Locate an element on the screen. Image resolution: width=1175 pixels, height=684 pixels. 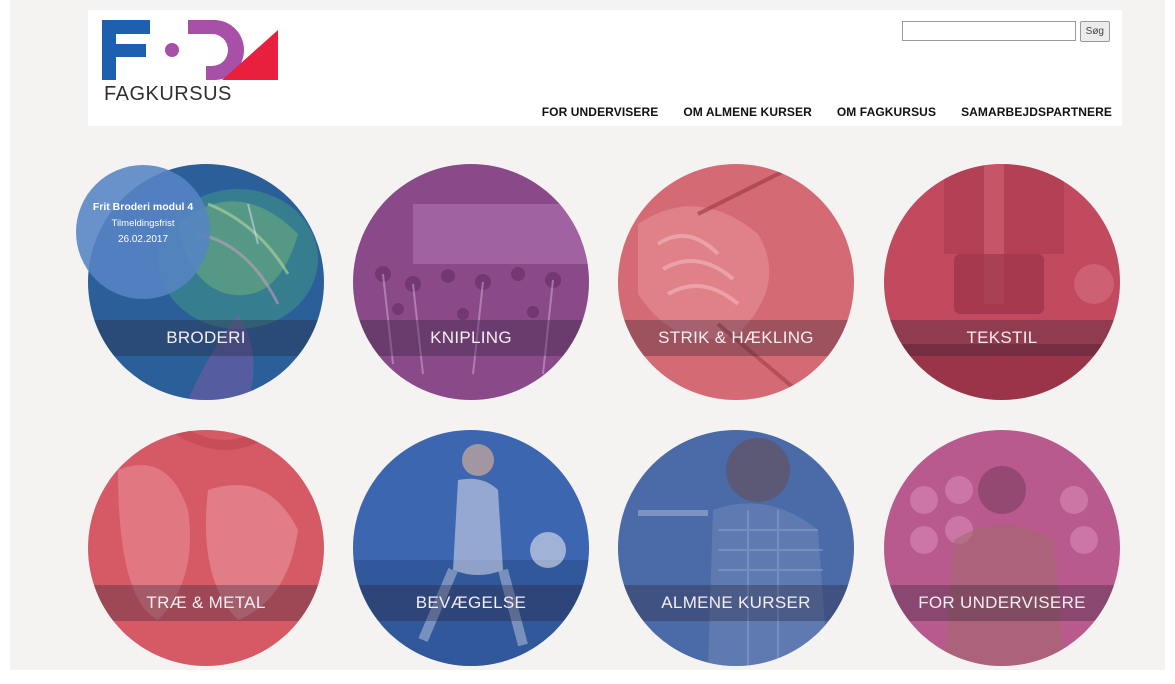
tile-label-band: KNIPLING is located at coordinates (471, 338).